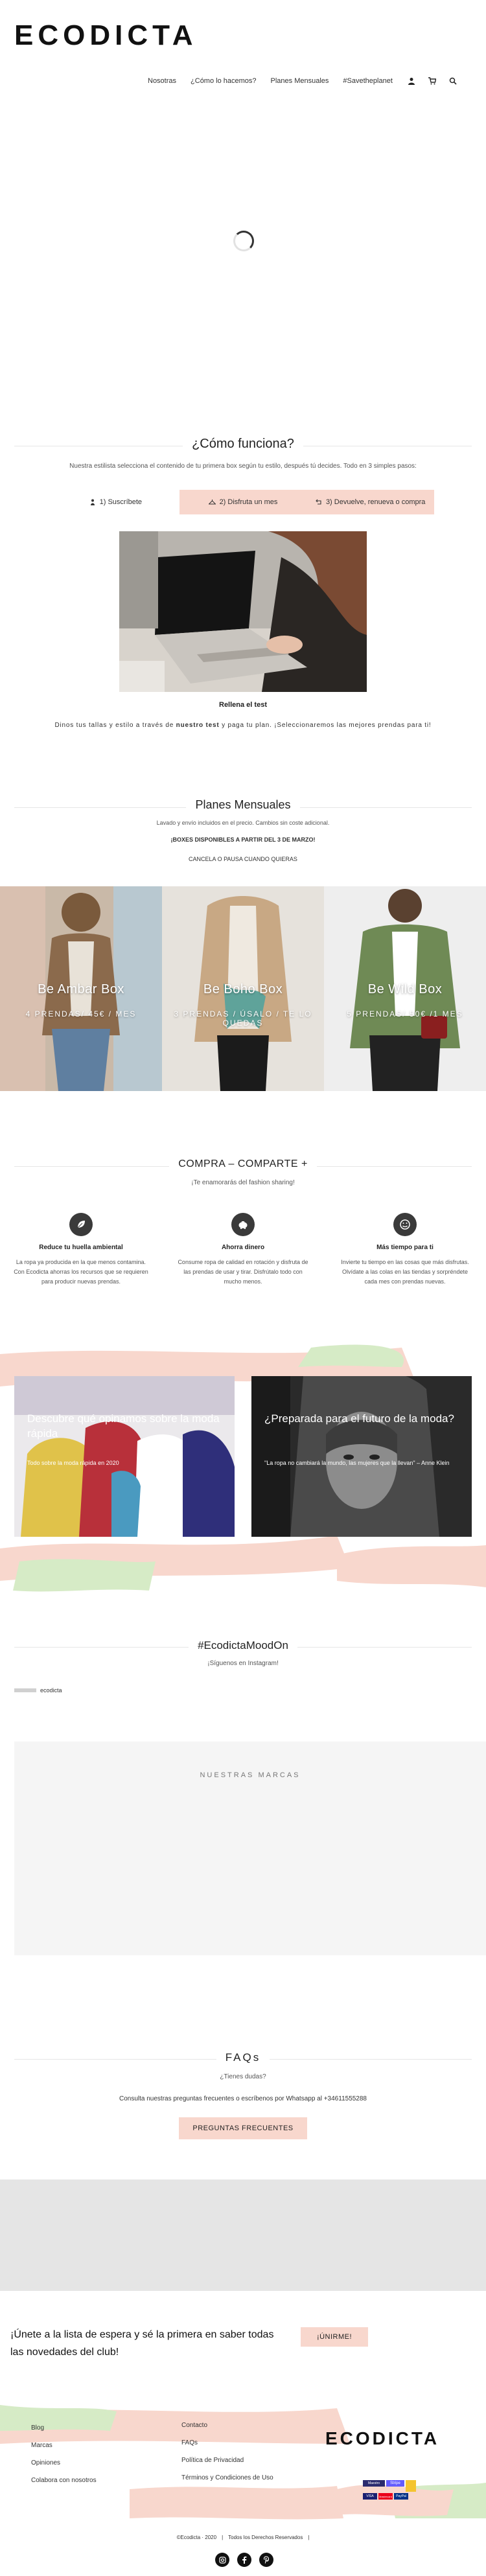 This screenshot has height=2576, width=486. What do you see at coordinates (367, 81) in the screenshot?
I see `nav-savetheplanet: #Savetheplanet` at bounding box center [367, 81].